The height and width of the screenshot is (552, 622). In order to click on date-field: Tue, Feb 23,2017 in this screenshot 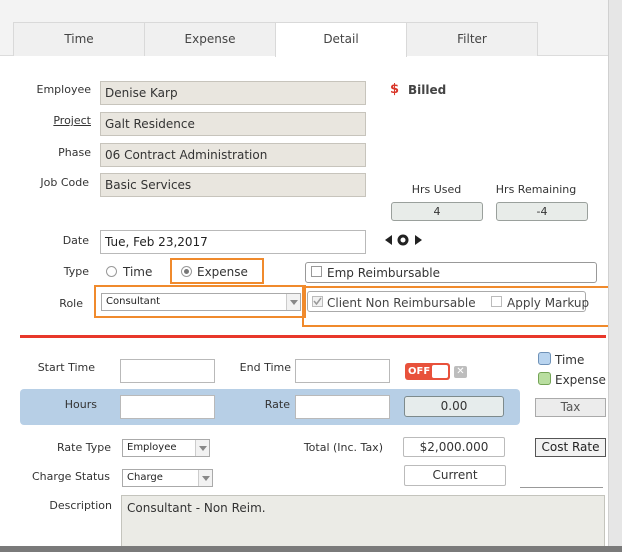, I will do `click(233, 242)`.